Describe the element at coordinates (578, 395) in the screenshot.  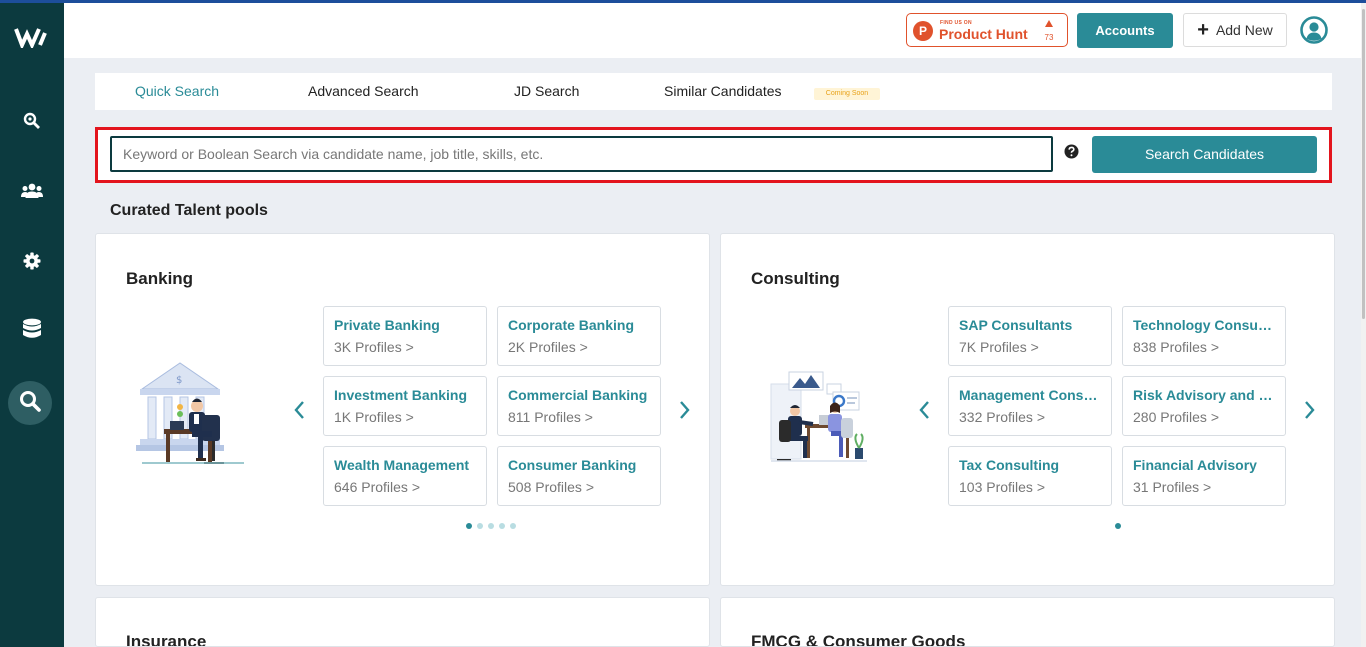
I see `pool-name: Commercial Banking` at that location.